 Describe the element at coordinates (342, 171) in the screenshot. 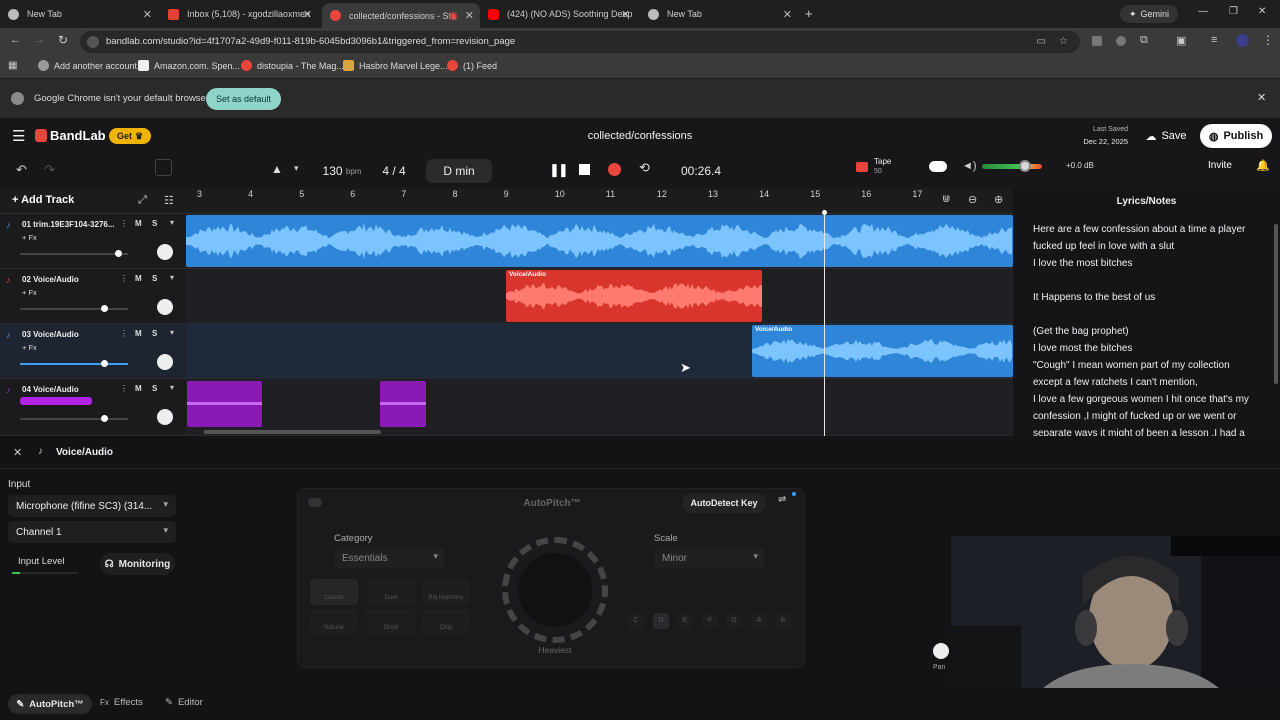

I see `tempo-field: 130 bpm` at that location.